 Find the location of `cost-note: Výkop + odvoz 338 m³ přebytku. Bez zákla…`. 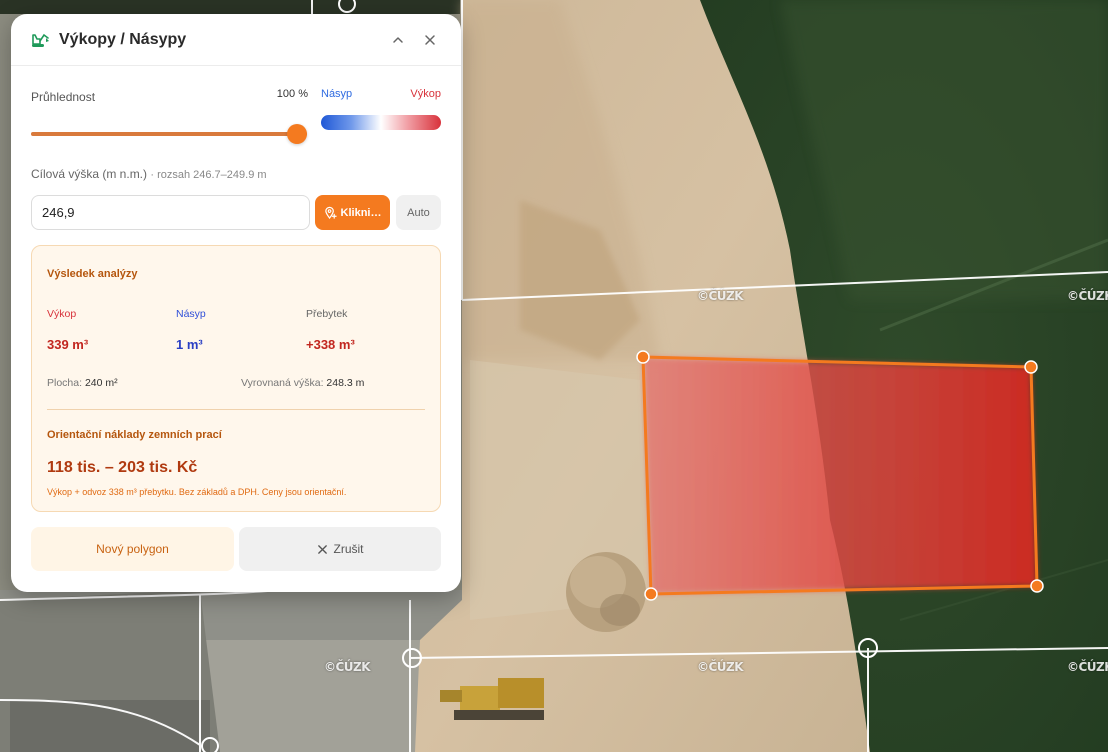

cost-note: Výkop + odvoz 338 m³ přebytku. Bez zákla… is located at coordinates (197, 492).